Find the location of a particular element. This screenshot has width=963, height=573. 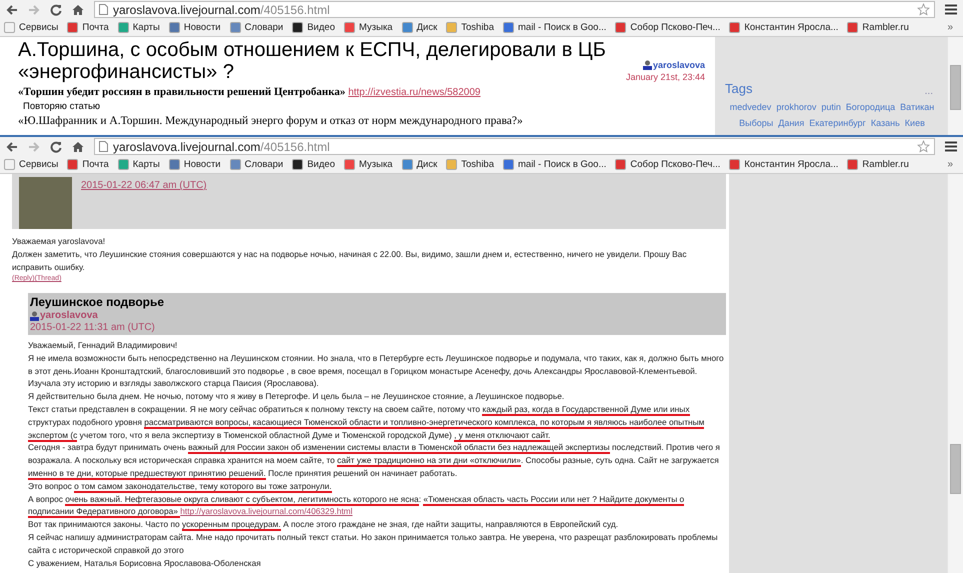

reply-text-line: Вот так принимаются законы. Часто по ускоренным процедурам. А после этого граждане не зная, где найти защиты, направляются в Европейский суд. is located at coordinates (324, 524).